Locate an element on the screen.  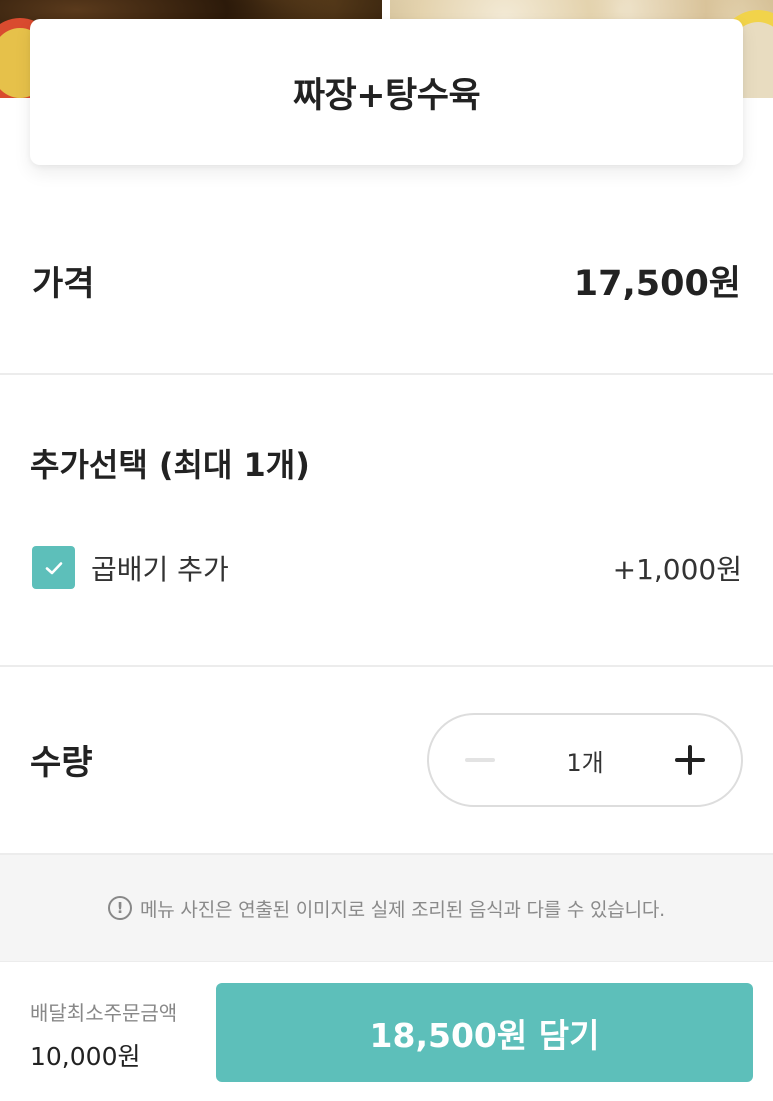
option-label: 곱배기 추가 is located at coordinates (160, 569).